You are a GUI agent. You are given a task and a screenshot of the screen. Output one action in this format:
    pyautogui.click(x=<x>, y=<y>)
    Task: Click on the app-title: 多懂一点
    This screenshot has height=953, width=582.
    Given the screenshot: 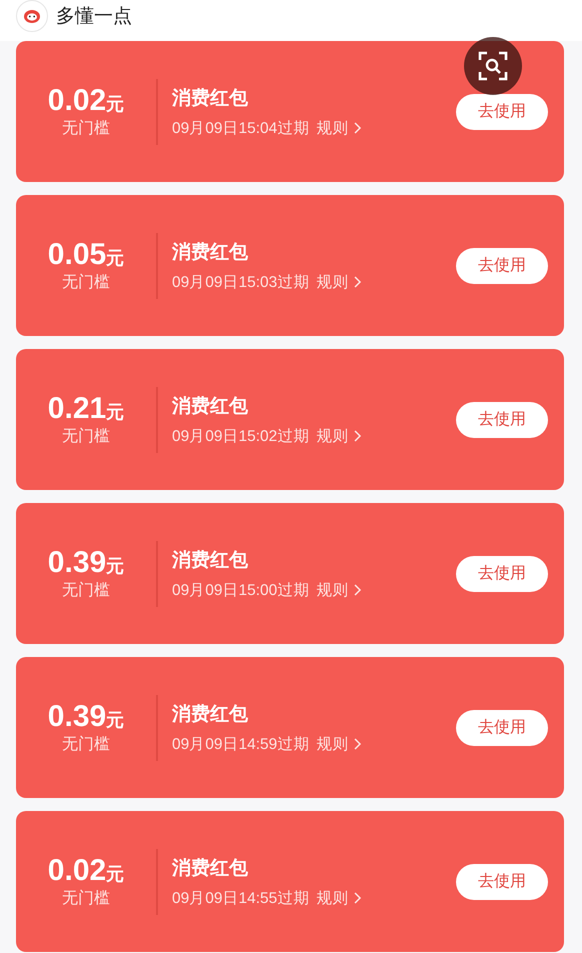 What is the action you would take?
    pyautogui.click(x=94, y=16)
    